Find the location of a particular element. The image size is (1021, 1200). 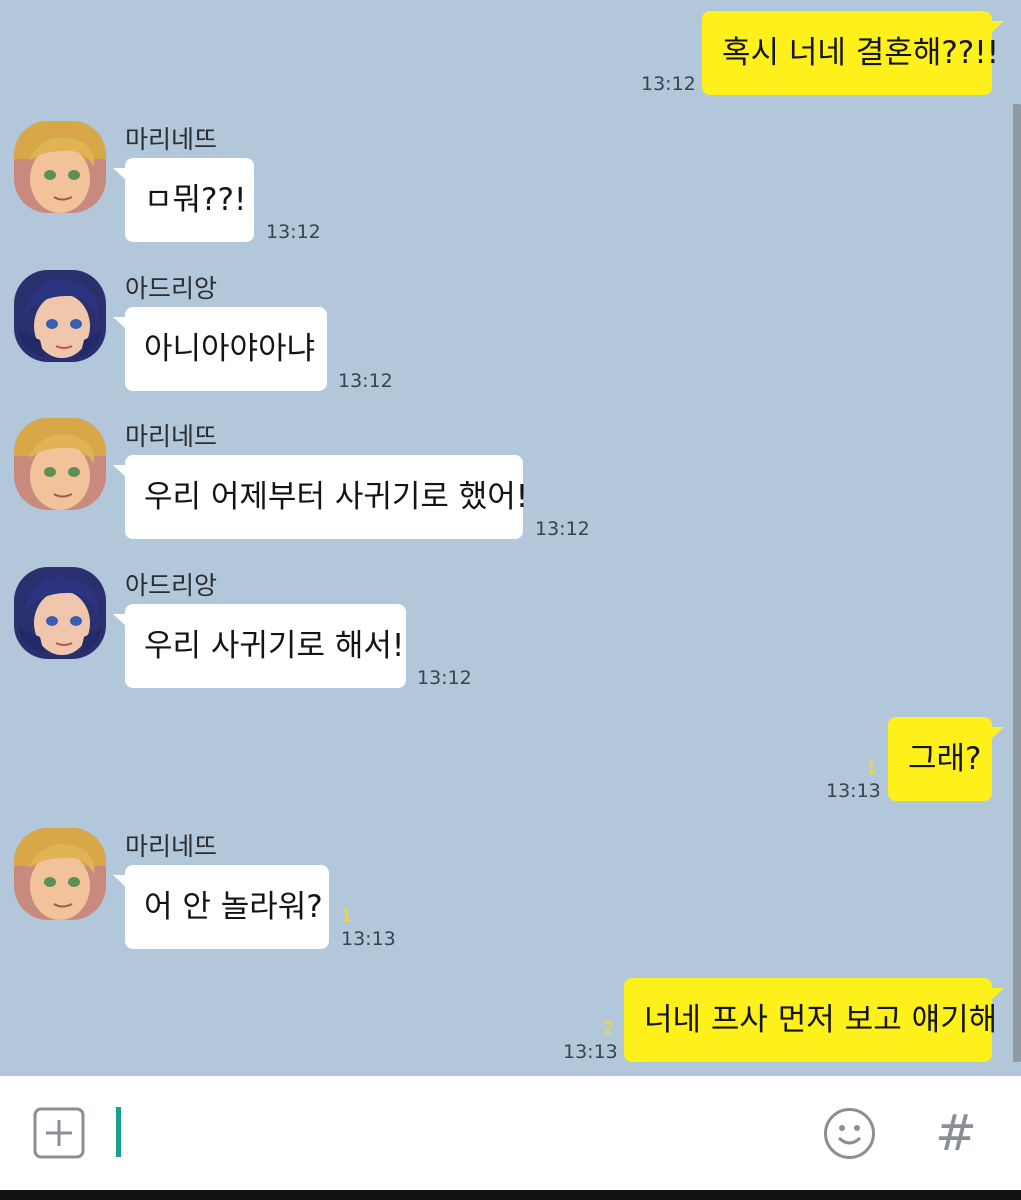

message-input is located at coordinates (462, 1134).